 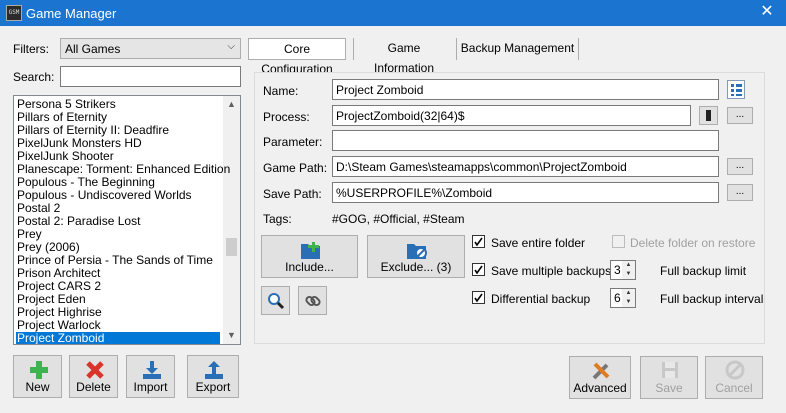 I want to click on tab-backup-management: Backup Management, so click(x=517, y=49).